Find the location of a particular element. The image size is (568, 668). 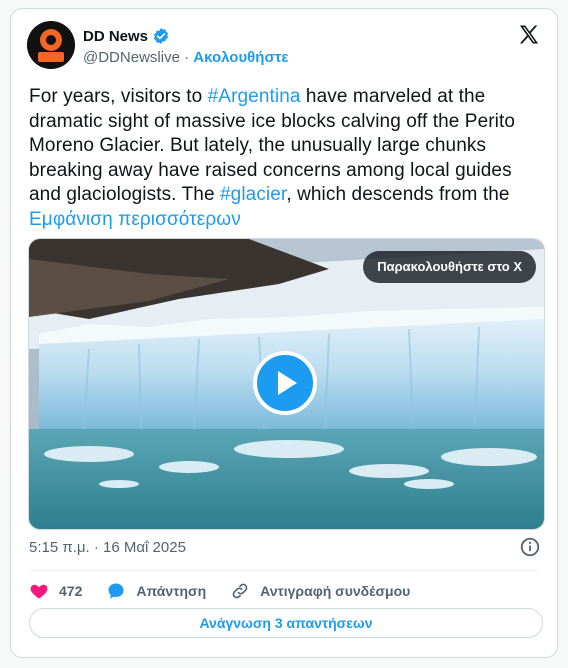

dd-news-logo-icon is located at coordinates (51, 45).